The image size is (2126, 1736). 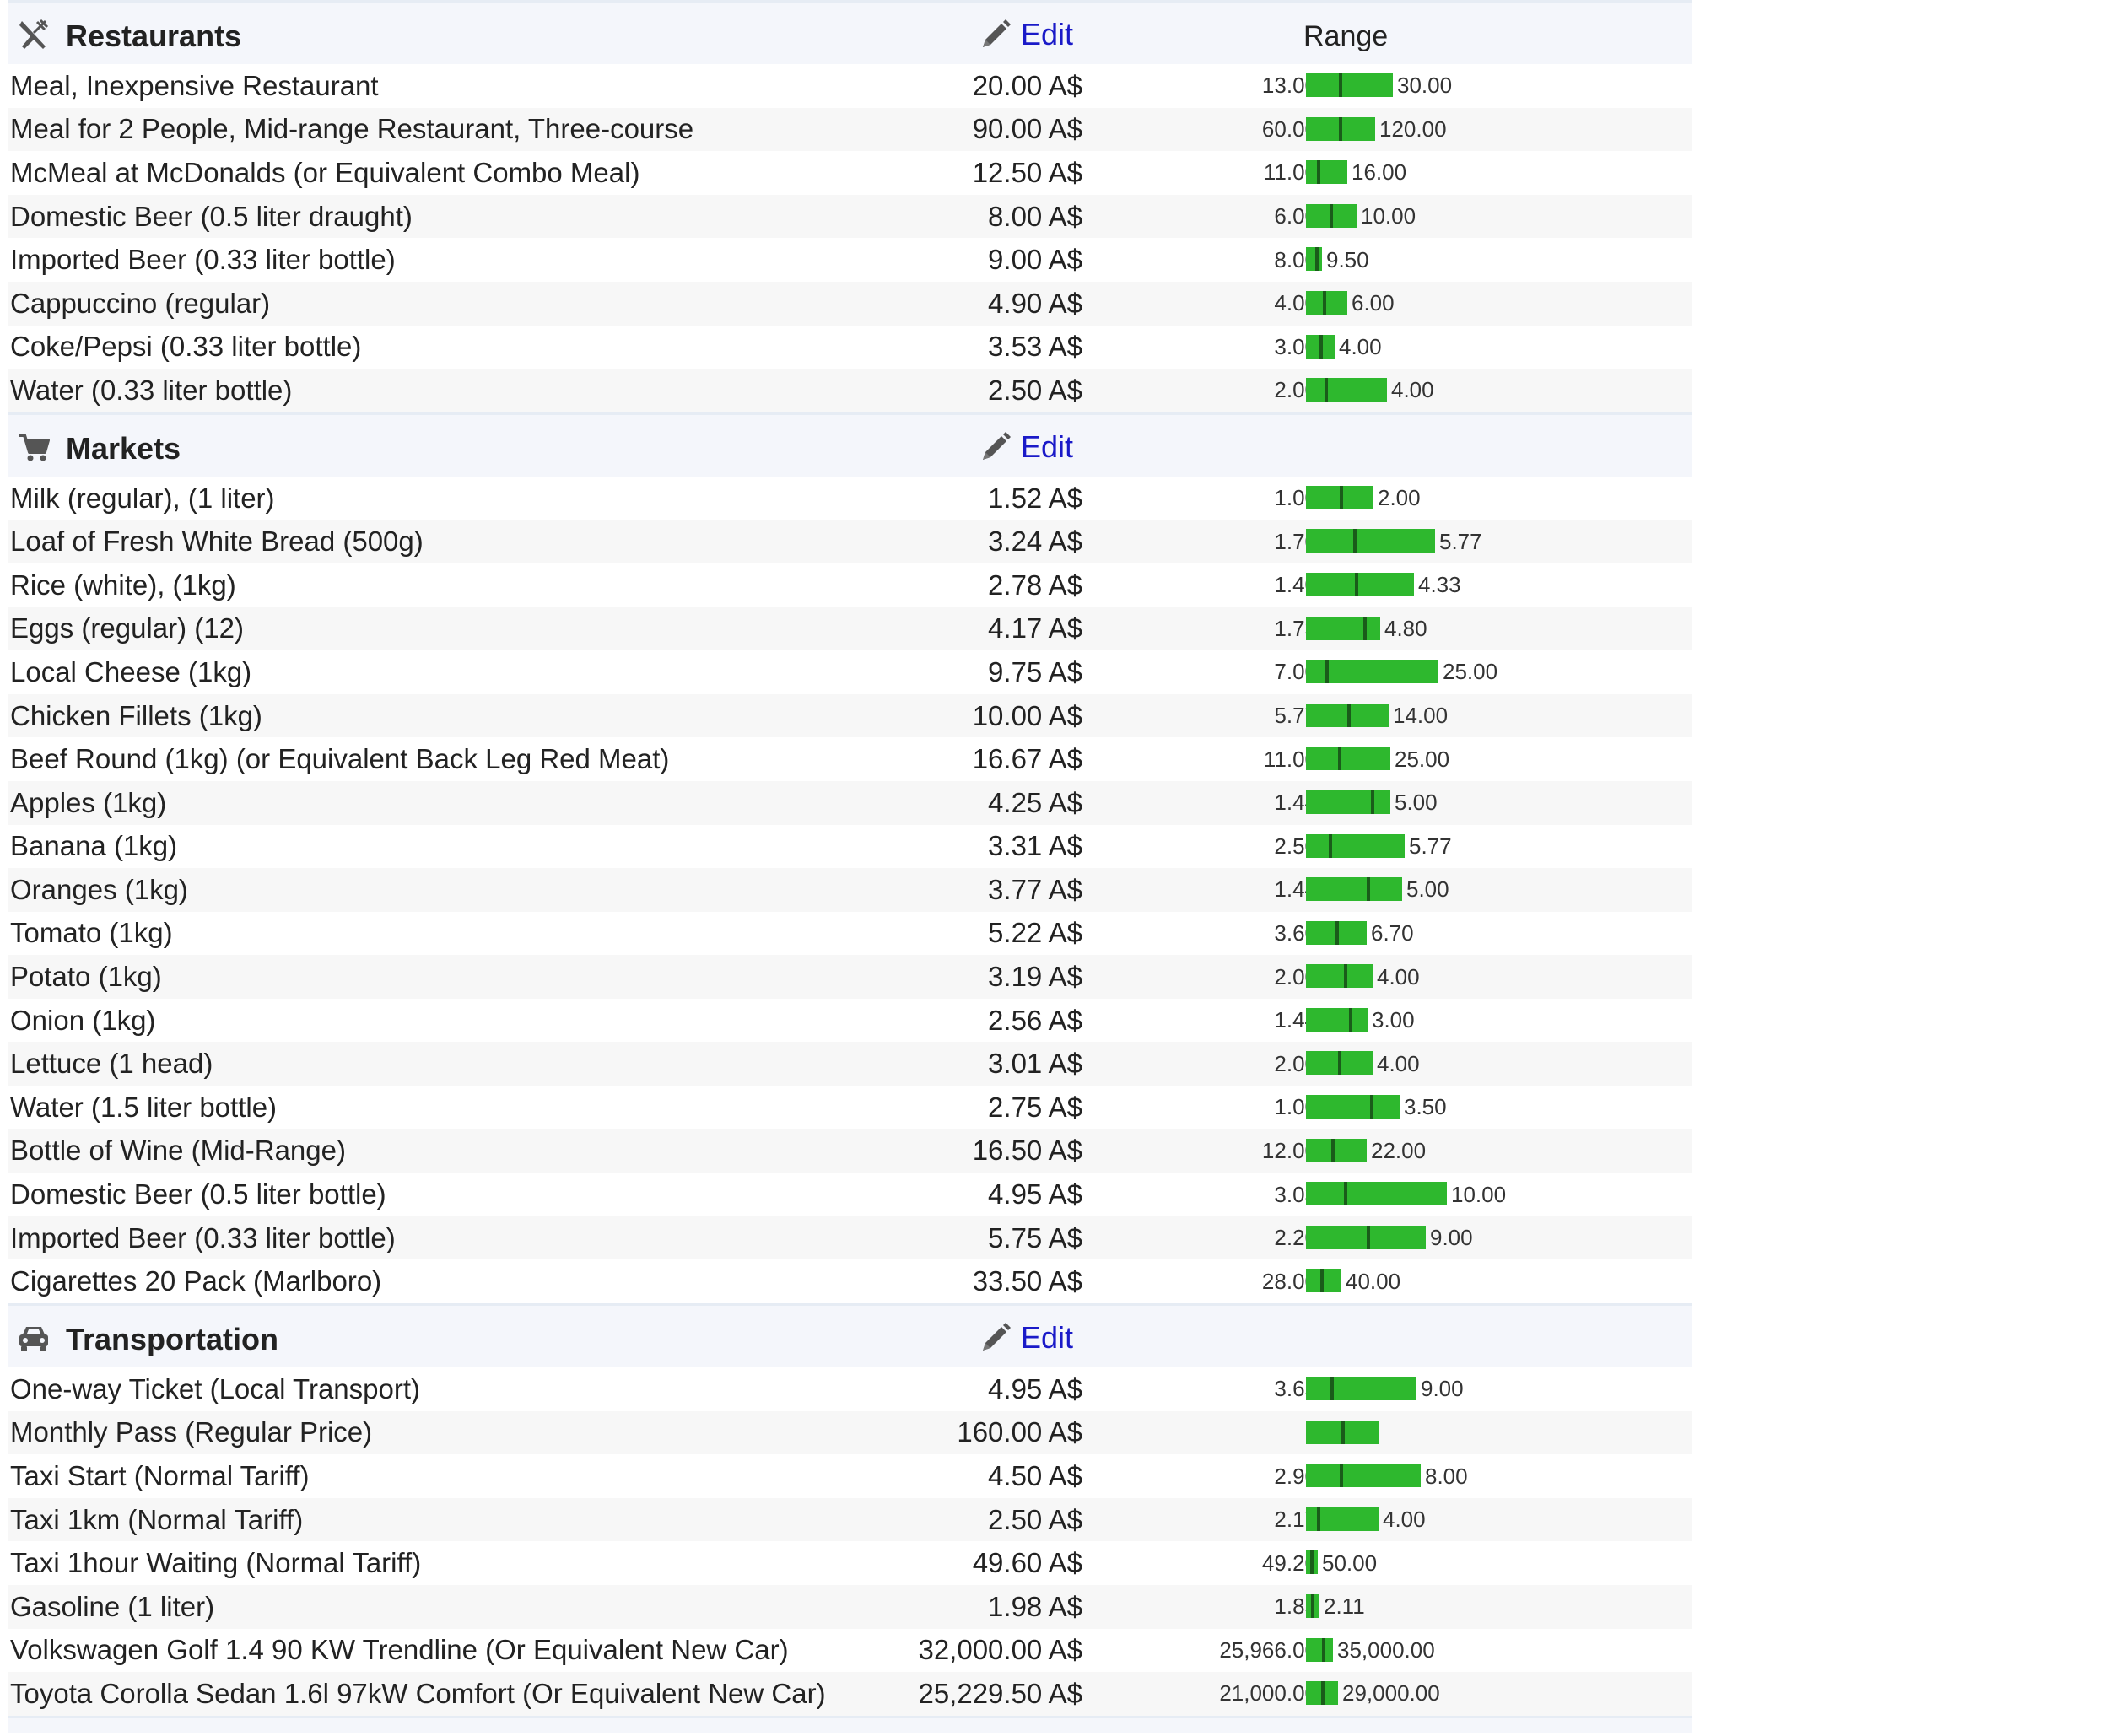 What do you see at coordinates (131, 671) in the screenshot?
I see `item-name: Local Cheese (1kg)` at bounding box center [131, 671].